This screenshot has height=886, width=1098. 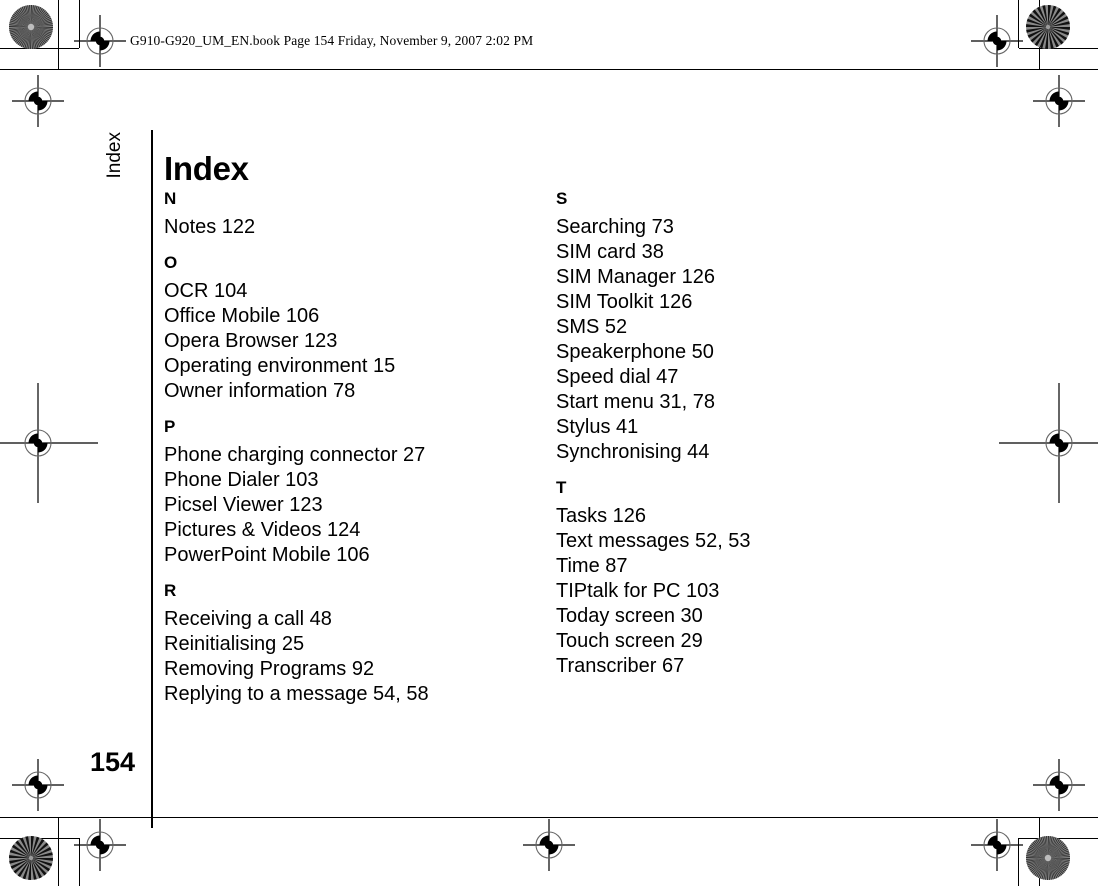 What do you see at coordinates (114, 155) in the screenshot?
I see `side-tab-label: Index` at bounding box center [114, 155].